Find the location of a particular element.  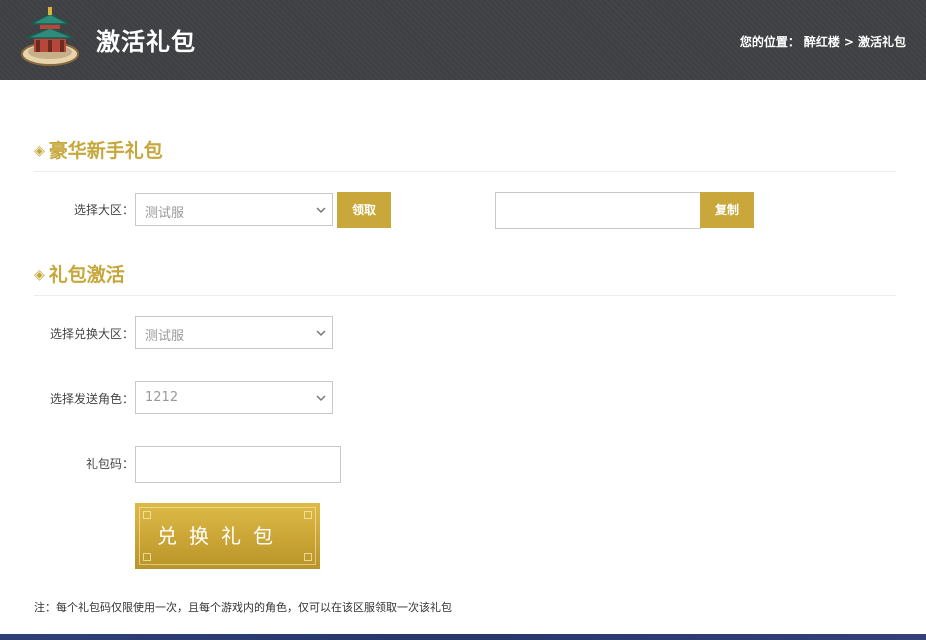

role-select: 1212 is located at coordinates (234, 397).